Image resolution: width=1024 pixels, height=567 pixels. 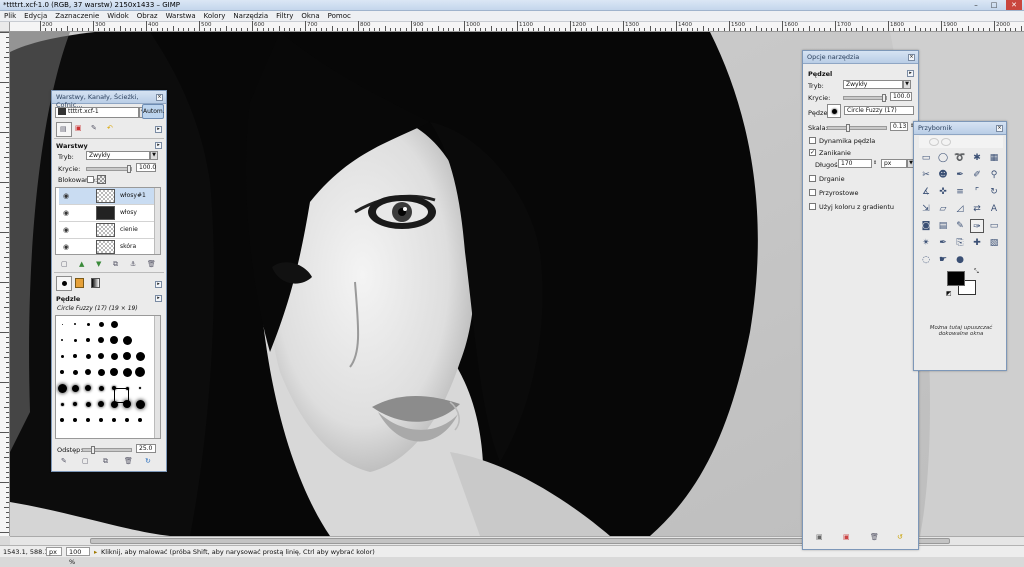 What do you see at coordinates (860, 57) in the screenshot?
I see `tool-options-titlebar: Opcje narzędzia ×` at bounding box center [860, 57].